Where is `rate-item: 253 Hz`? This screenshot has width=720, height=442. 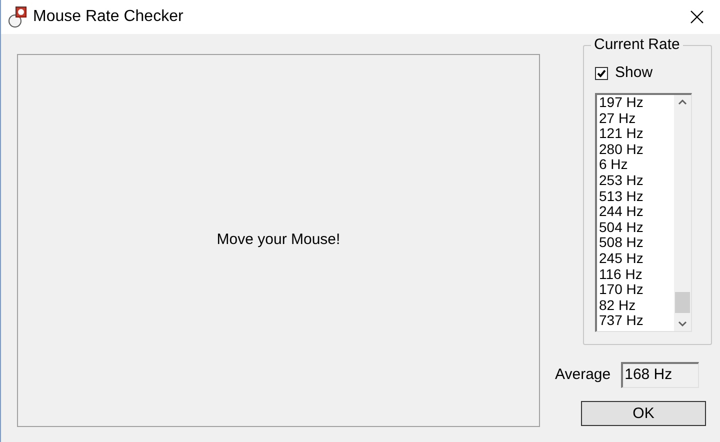 rate-item: 253 Hz is located at coordinates (636, 180).